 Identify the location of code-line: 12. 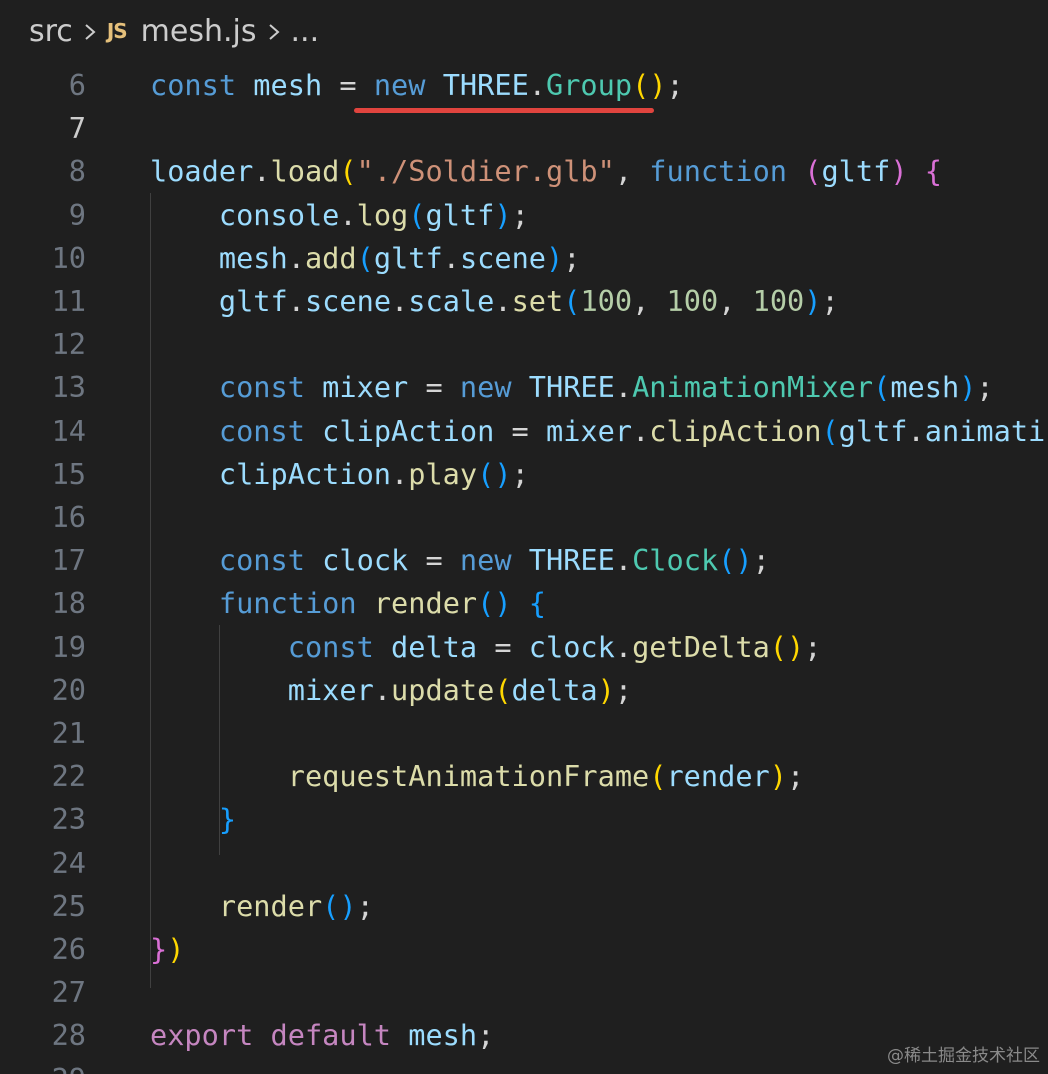
(524, 344).